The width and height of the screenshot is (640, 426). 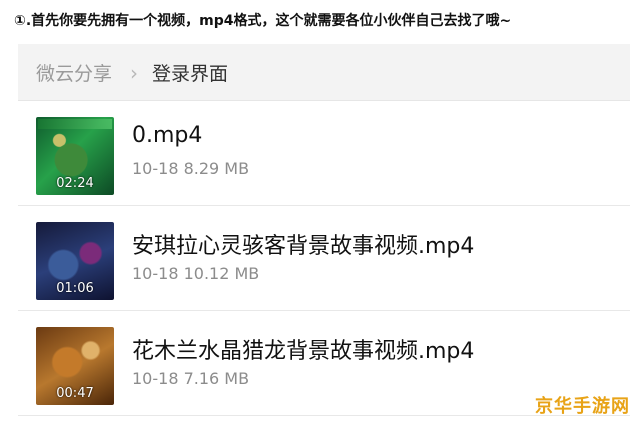 I want to click on instruction-text: ①.首先你要先拥有一个视频，mp4格式，这个就需要各位小伙伴自己去找了哦~, so click(x=263, y=21).